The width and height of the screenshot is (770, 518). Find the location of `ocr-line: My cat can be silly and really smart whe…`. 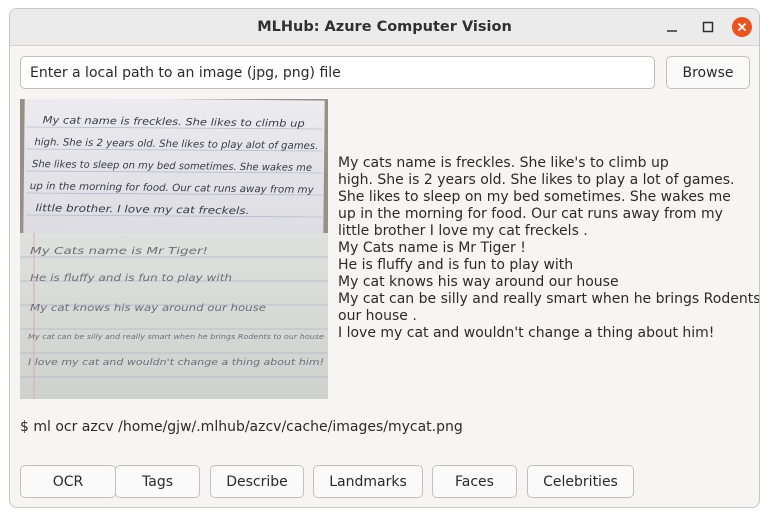

ocr-line: My cat can be silly and really smart whe… is located at coordinates (549, 299).